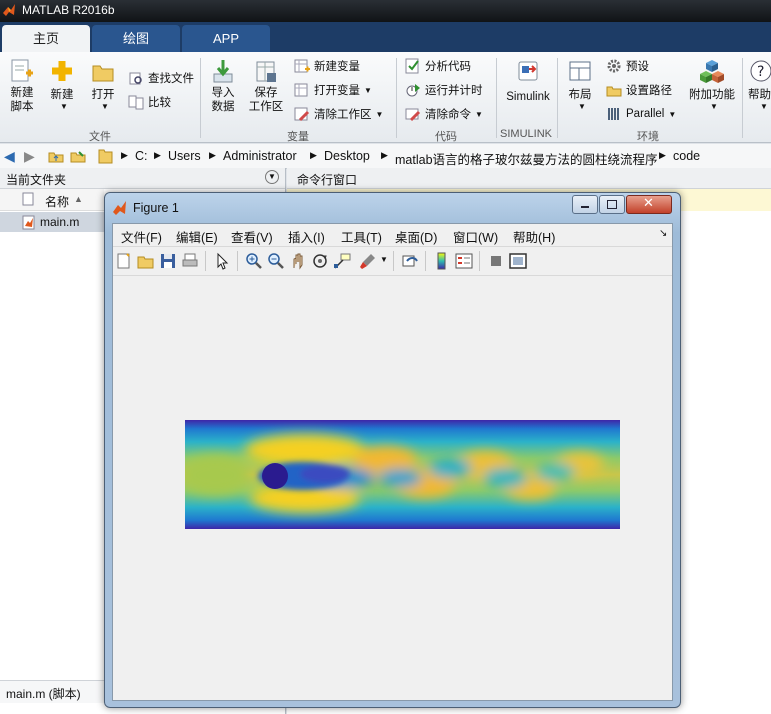 Image resolution: width=771 pixels, height=714 pixels. I want to click on command-window-title: 命令行窗口, so click(327, 180).